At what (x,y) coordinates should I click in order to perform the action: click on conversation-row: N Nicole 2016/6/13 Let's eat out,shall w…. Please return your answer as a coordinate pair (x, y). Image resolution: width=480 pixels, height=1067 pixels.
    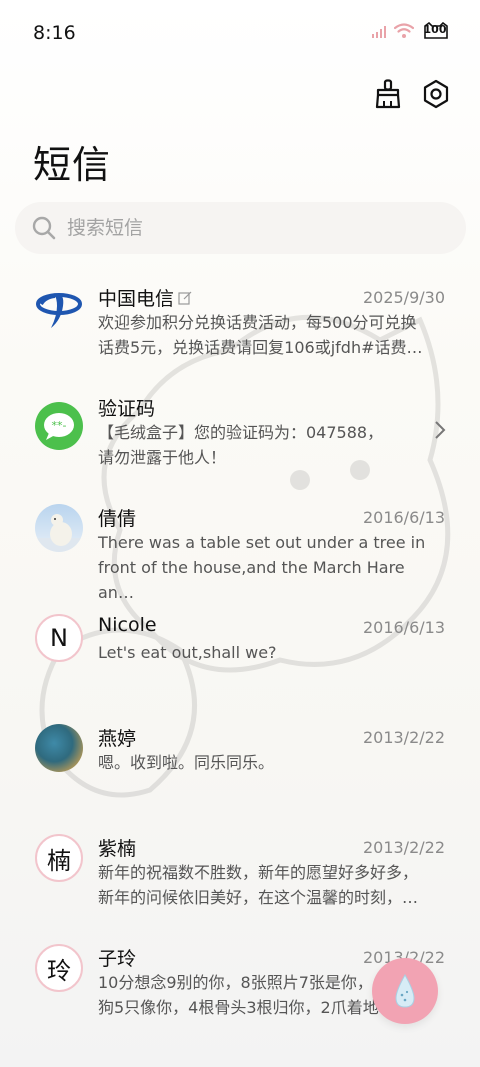
    Looking at the image, I should click on (240, 657).